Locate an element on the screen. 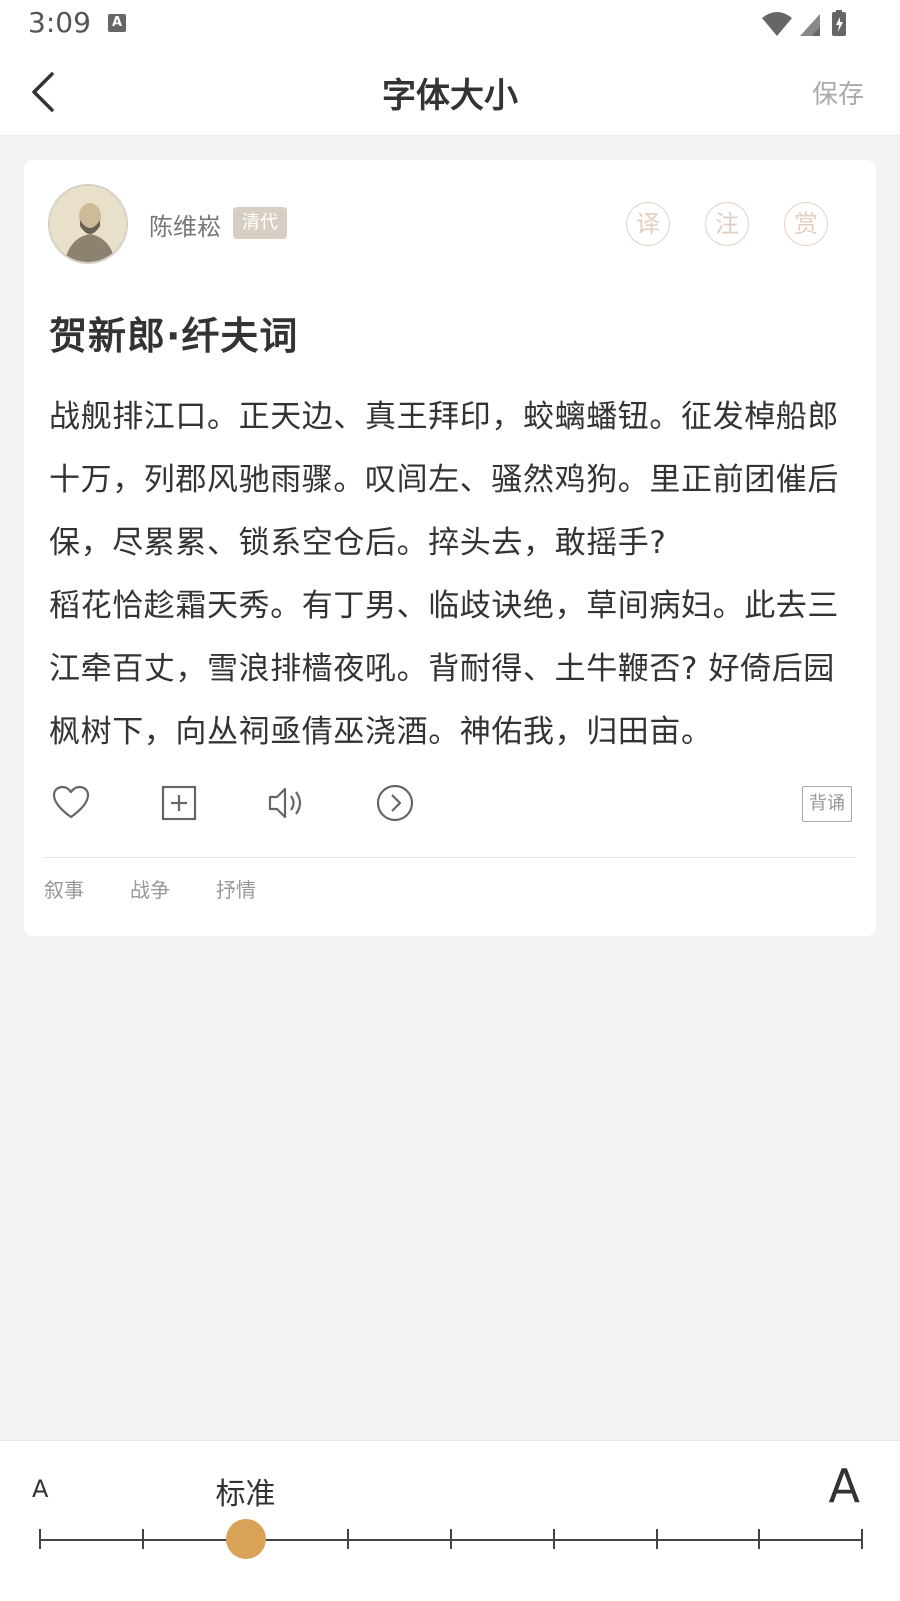 This screenshot has height=1601, width=900. translate-button: 译 is located at coordinates (648, 224).